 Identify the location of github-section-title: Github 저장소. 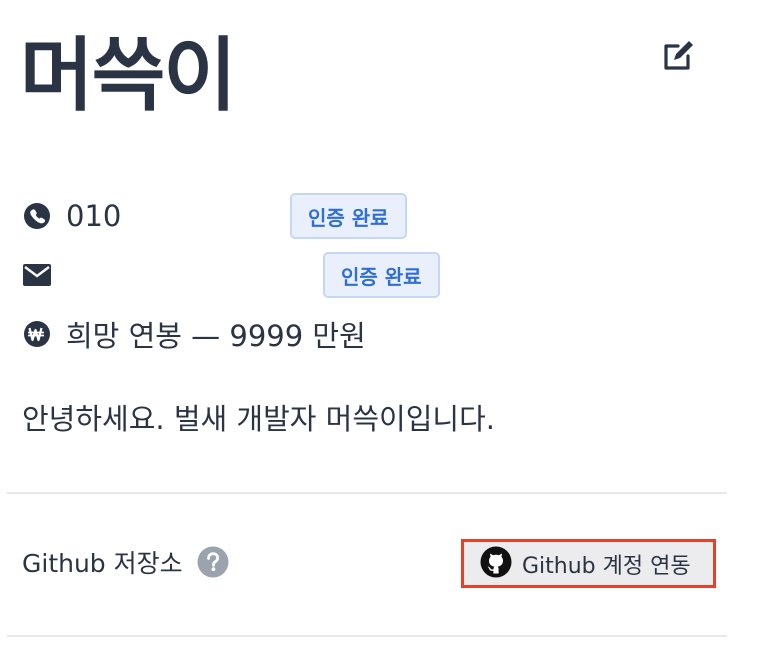
(102, 563).